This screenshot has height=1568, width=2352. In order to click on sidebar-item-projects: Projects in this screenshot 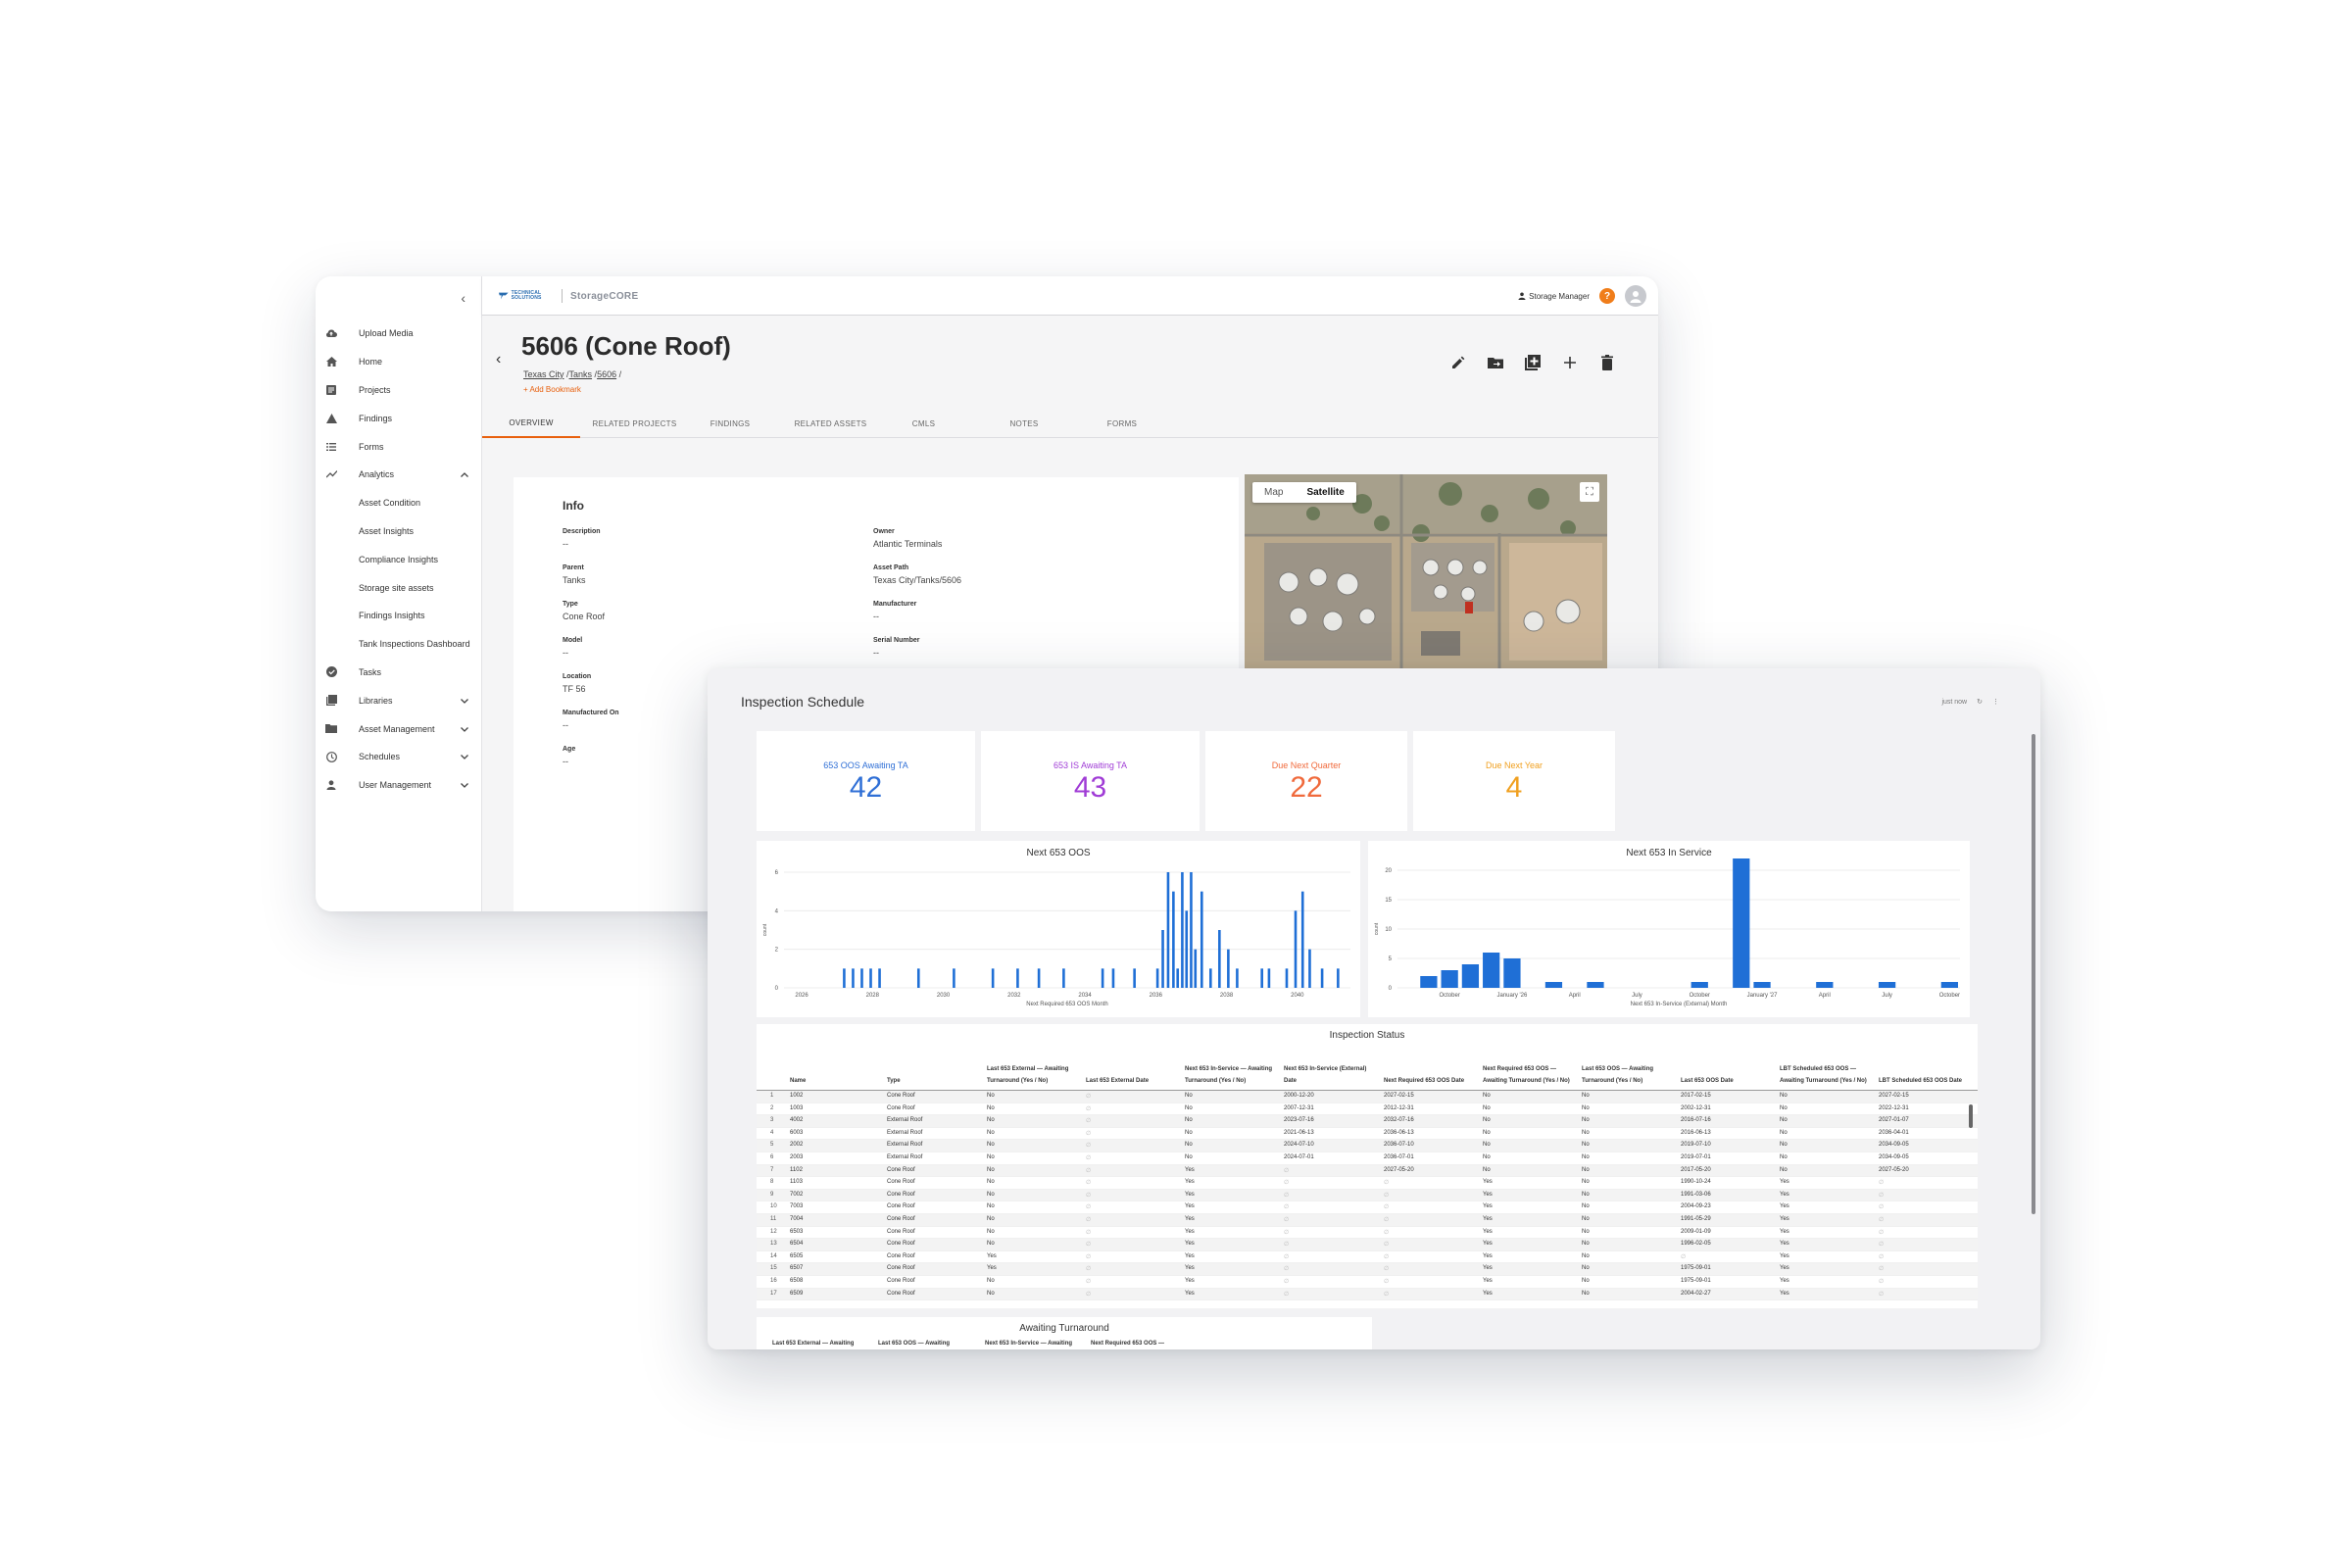, I will do `click(399, 390)`.